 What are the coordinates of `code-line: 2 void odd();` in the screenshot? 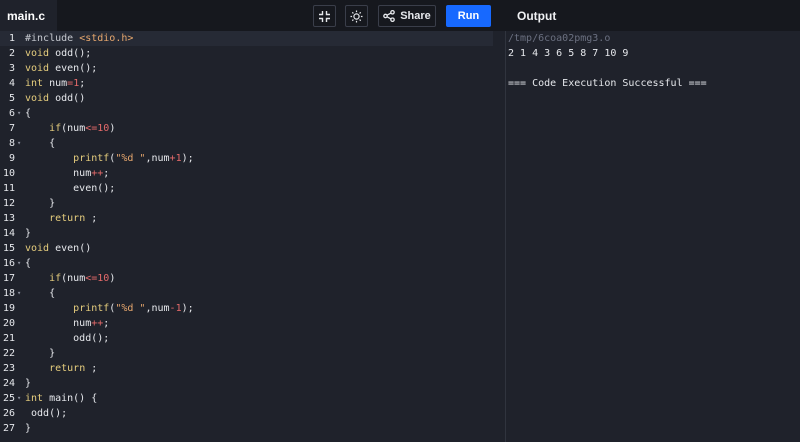 It's located at (246, 53).